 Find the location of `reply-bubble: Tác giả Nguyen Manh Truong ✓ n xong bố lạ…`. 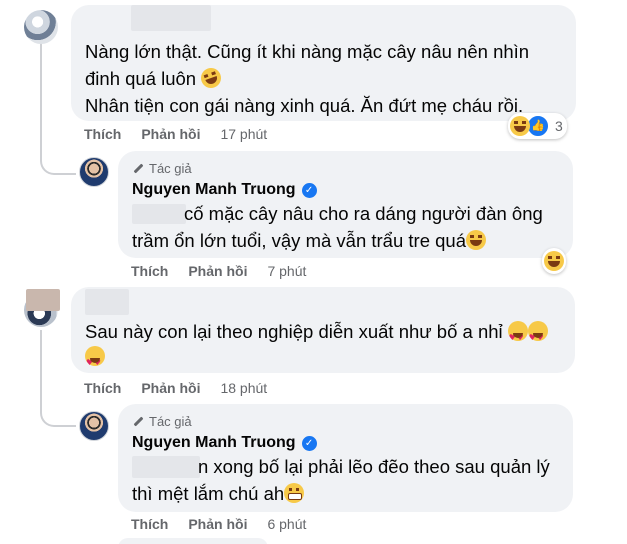

reply-bubble: Tác giả Nguyen Manh Truong ✓ n xong bố lạ… is located at coordinates (345, 458).